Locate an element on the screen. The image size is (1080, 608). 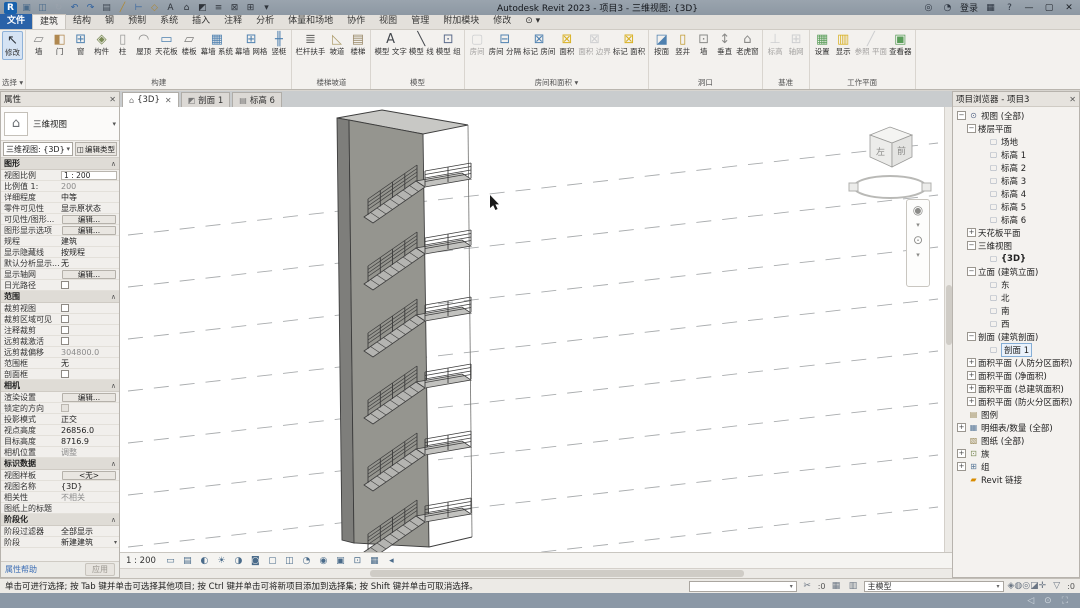
tab-管理: 管理 is located at coordinates (420, 21).